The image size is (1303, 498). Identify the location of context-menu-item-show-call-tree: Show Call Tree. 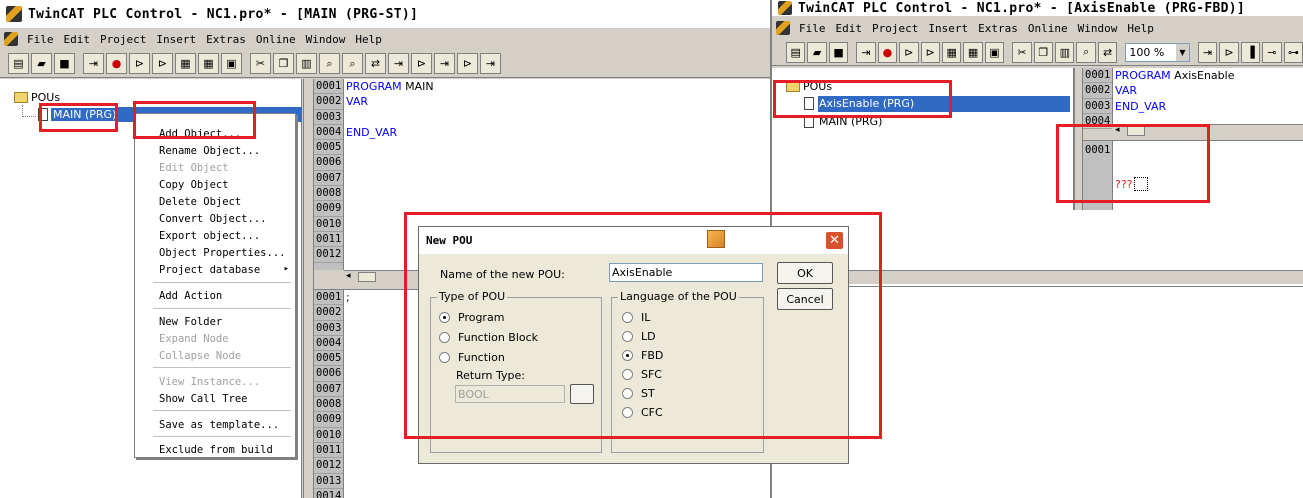
(203, 399).